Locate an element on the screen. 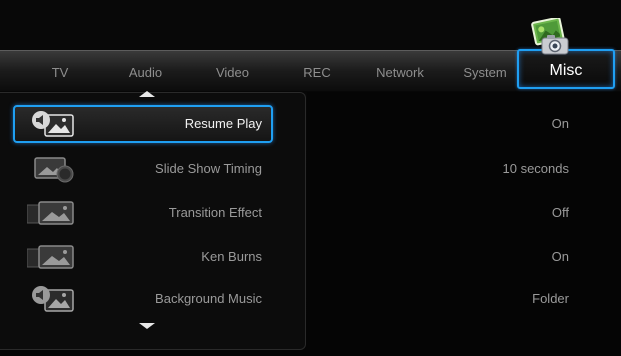  setting-label: Resume Play is located at coordinates (223, 123).